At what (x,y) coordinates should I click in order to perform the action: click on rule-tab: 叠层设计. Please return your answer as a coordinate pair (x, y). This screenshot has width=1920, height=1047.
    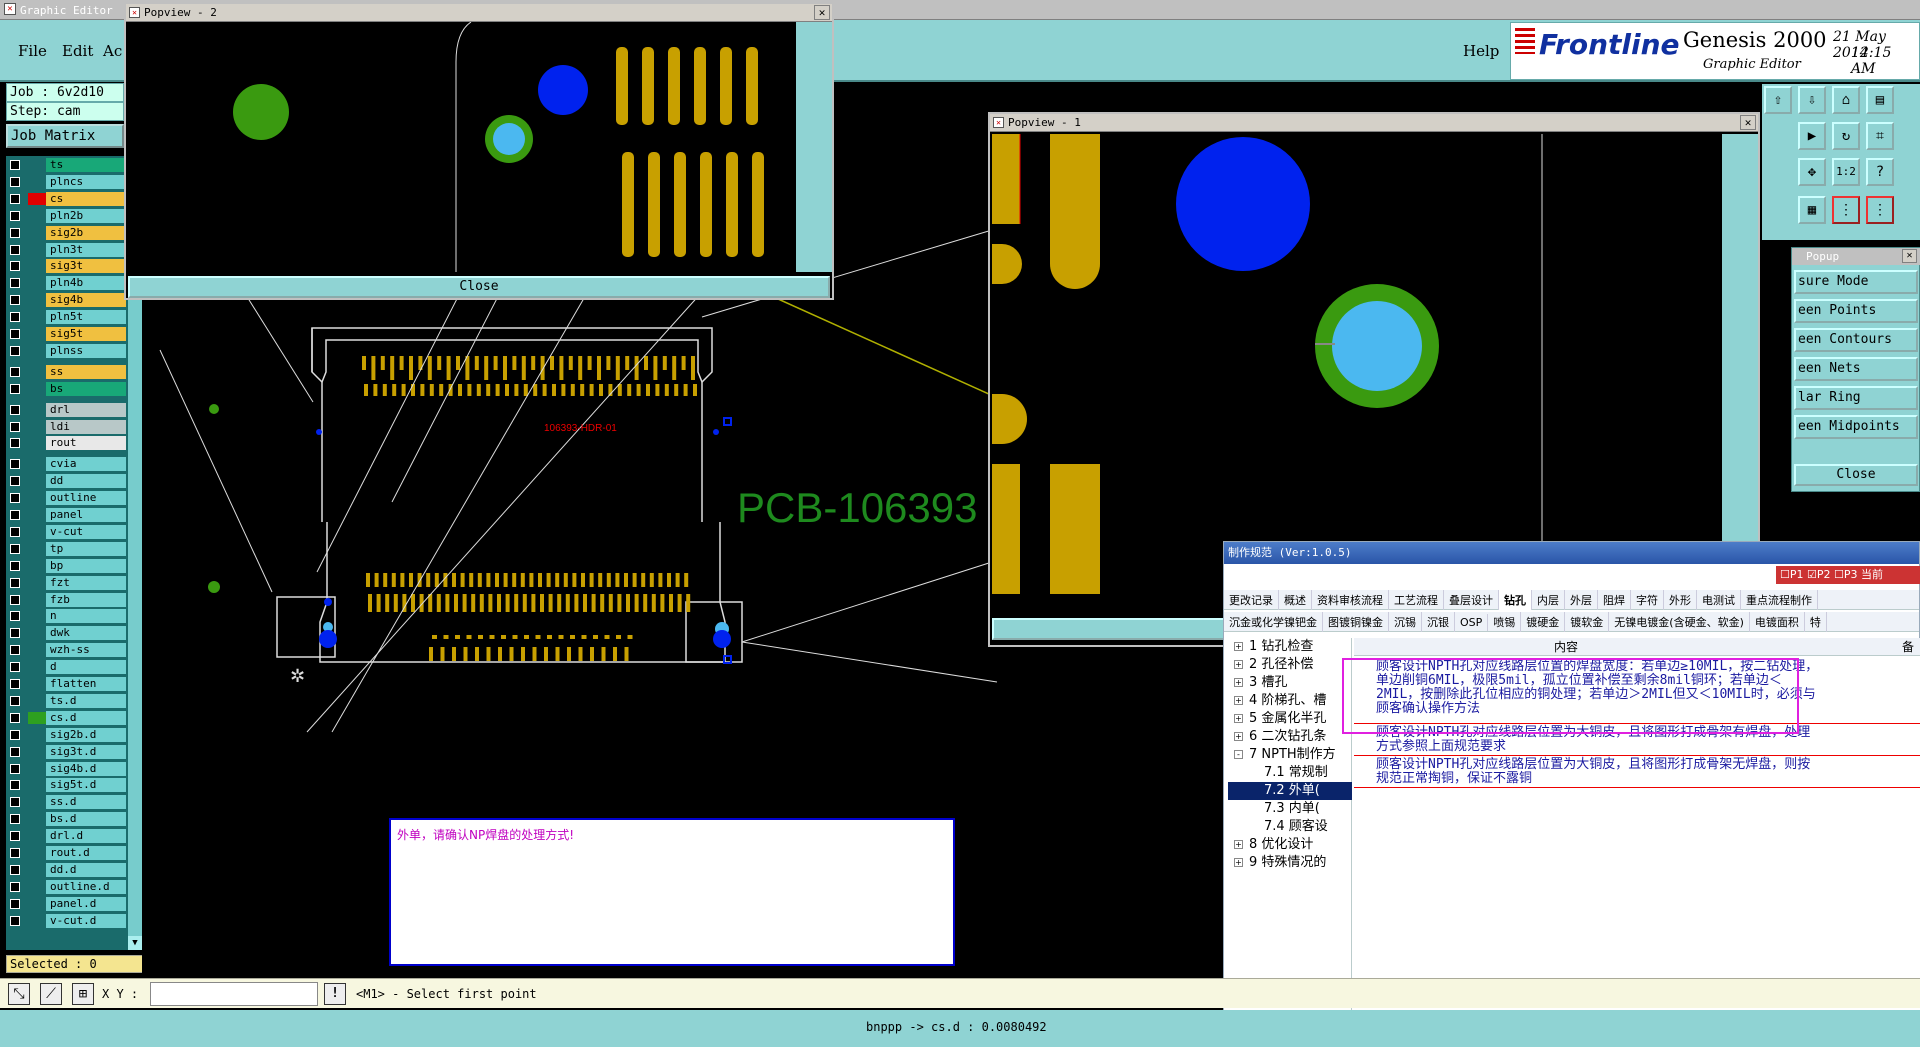
    Looking at the image, I should click on (1471, 600).